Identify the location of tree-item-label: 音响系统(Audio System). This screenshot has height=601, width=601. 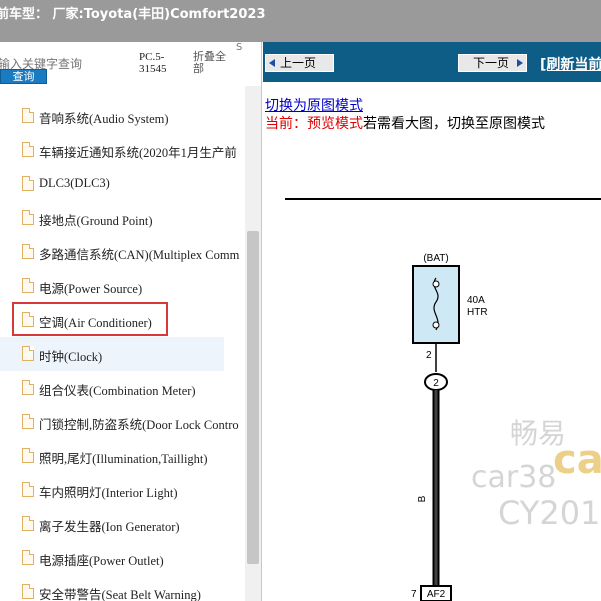
(104, 119).